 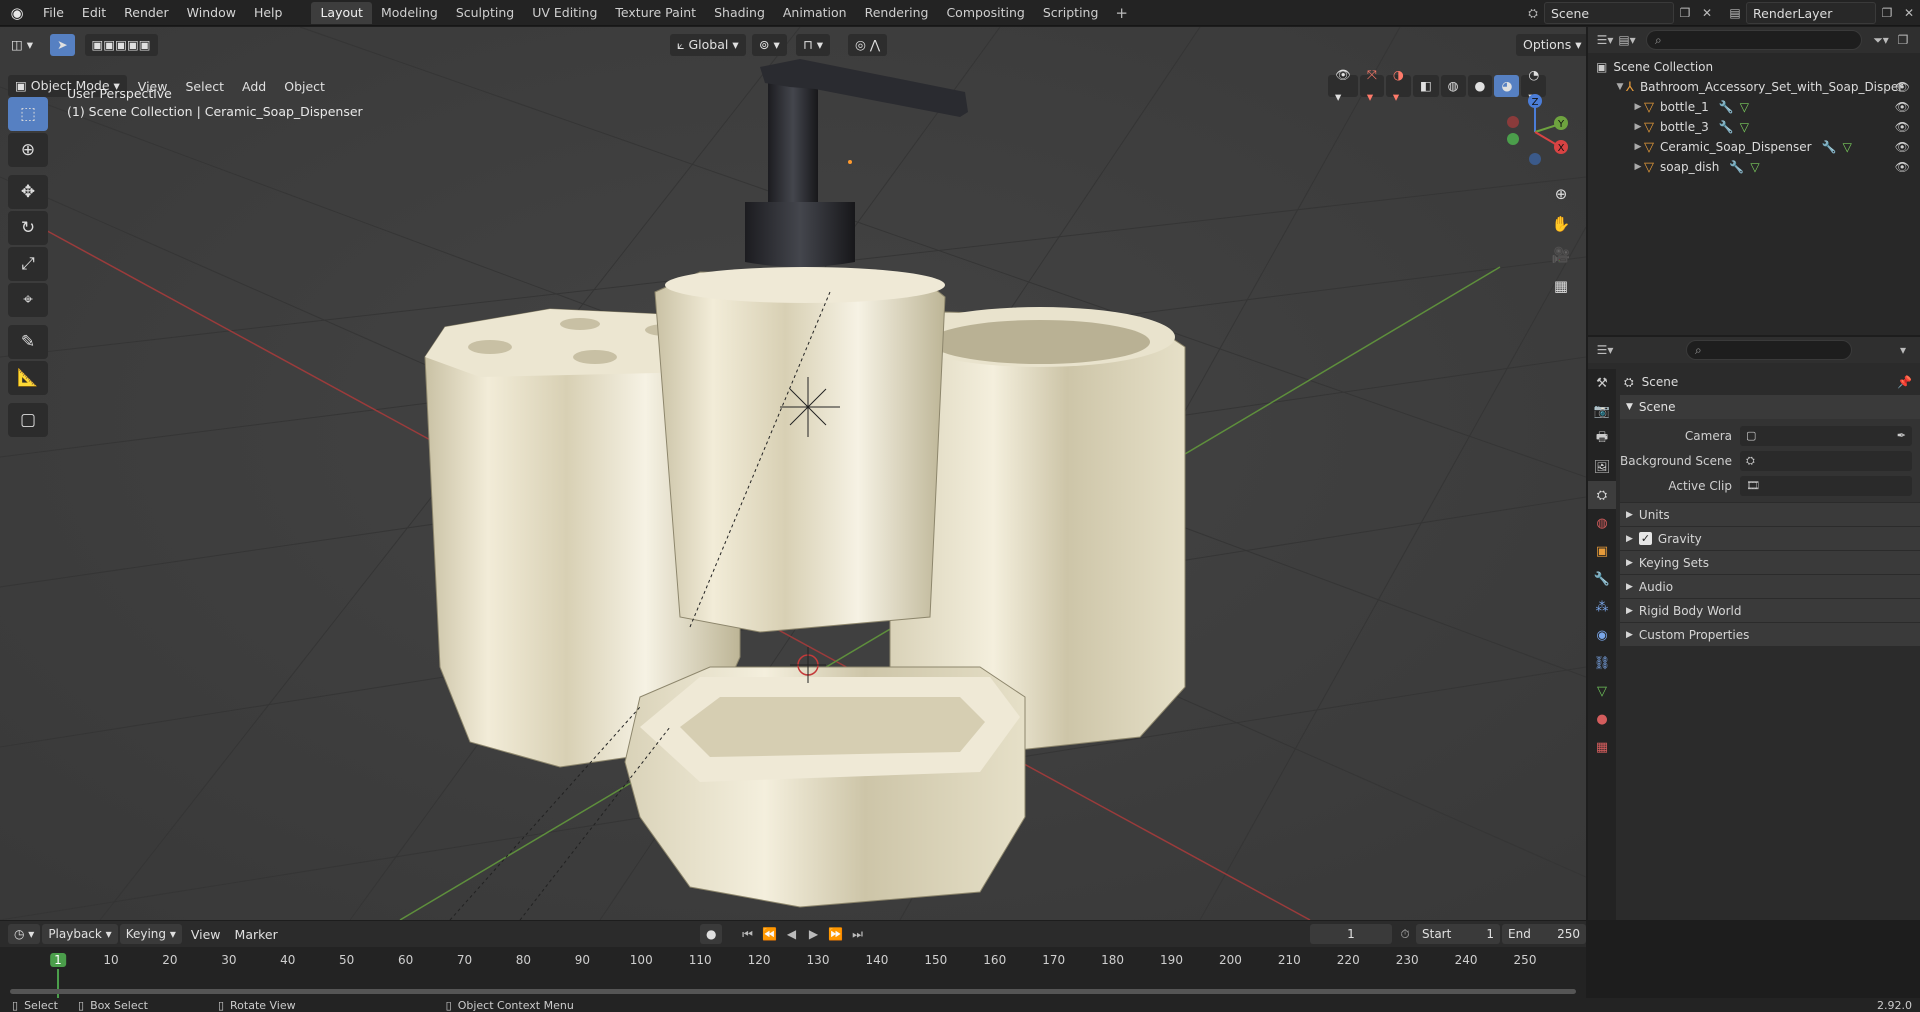 What do you see at coordinates (1811, 13) in the screenshot?
I see `view-layer-field: RenderLayer` at bounding box center [1811, 13].